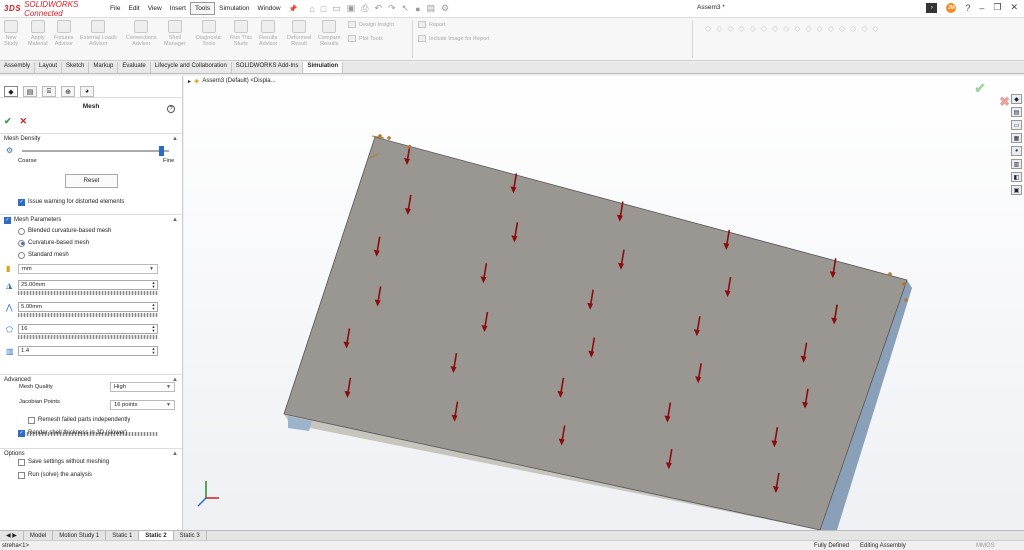 This screenshot has width=1024, height=550. What do you see at coordinates (1016, 112) in the screenshot?
I see `design-library-icon: ▤` at bounding box center [1016, 112].